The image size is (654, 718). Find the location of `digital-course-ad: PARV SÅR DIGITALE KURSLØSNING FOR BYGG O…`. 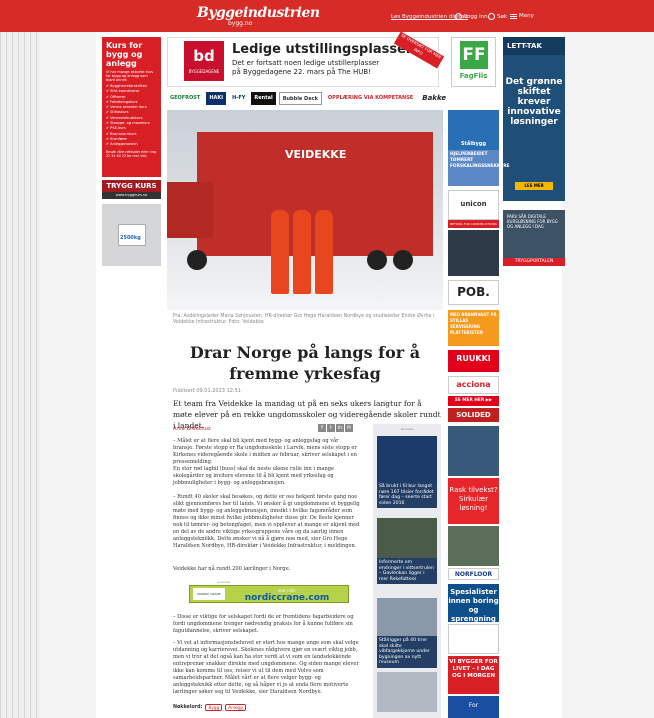

digital-course-ad: PARV SÅR DIGITALE KURSLØSNING FOR BYGG O… is located at coordinates (534, 234).